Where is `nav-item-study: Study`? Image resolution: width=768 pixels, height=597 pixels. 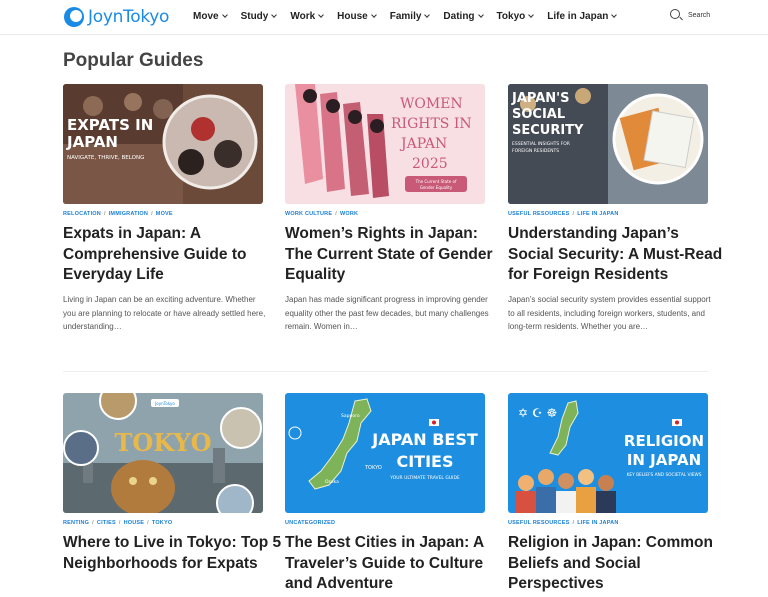
nav-item-study: Study is located at coordinates (259, 16).